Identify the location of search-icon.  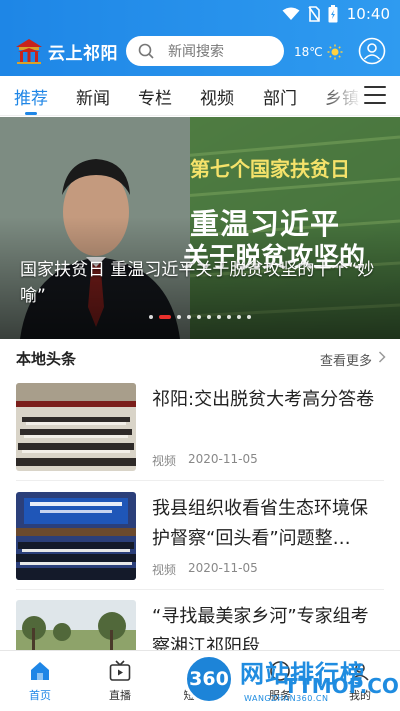
(146, 51).